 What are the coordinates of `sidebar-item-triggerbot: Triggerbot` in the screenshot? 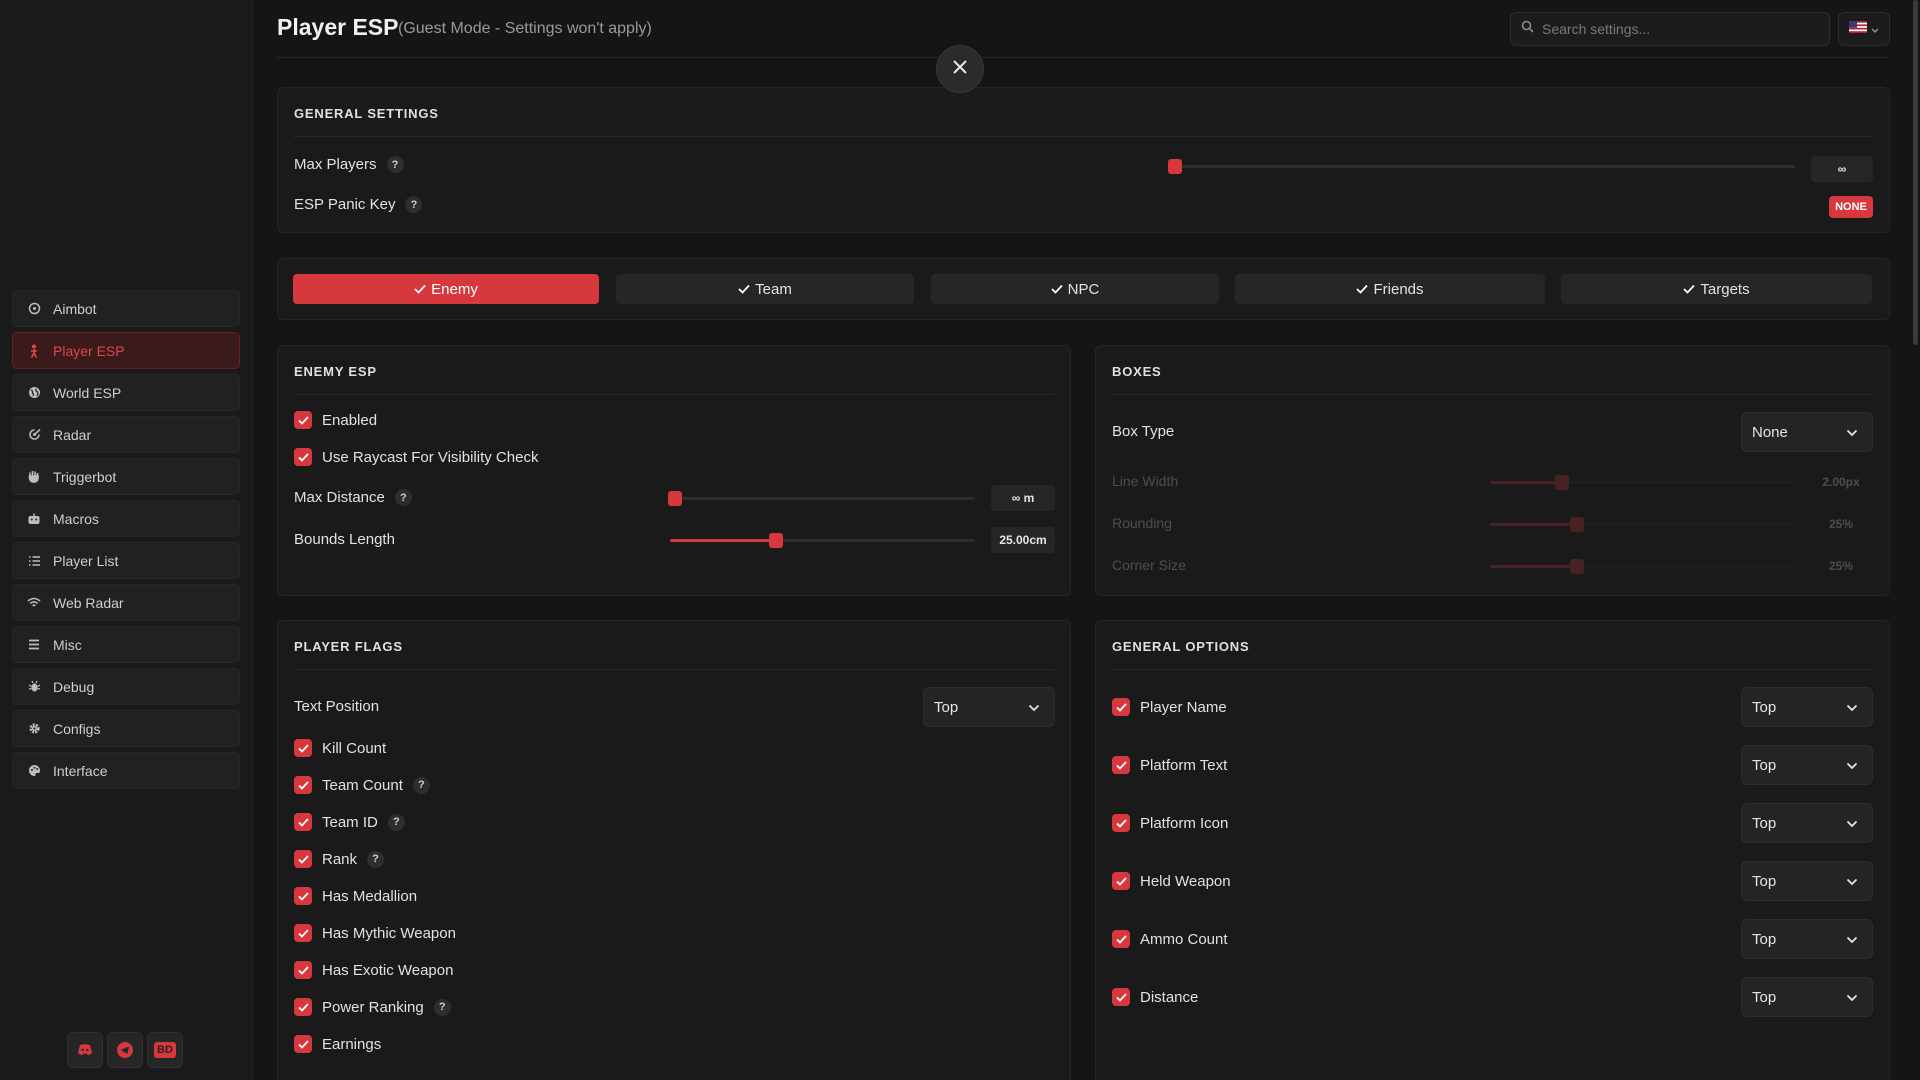 It's located at (126, 476).